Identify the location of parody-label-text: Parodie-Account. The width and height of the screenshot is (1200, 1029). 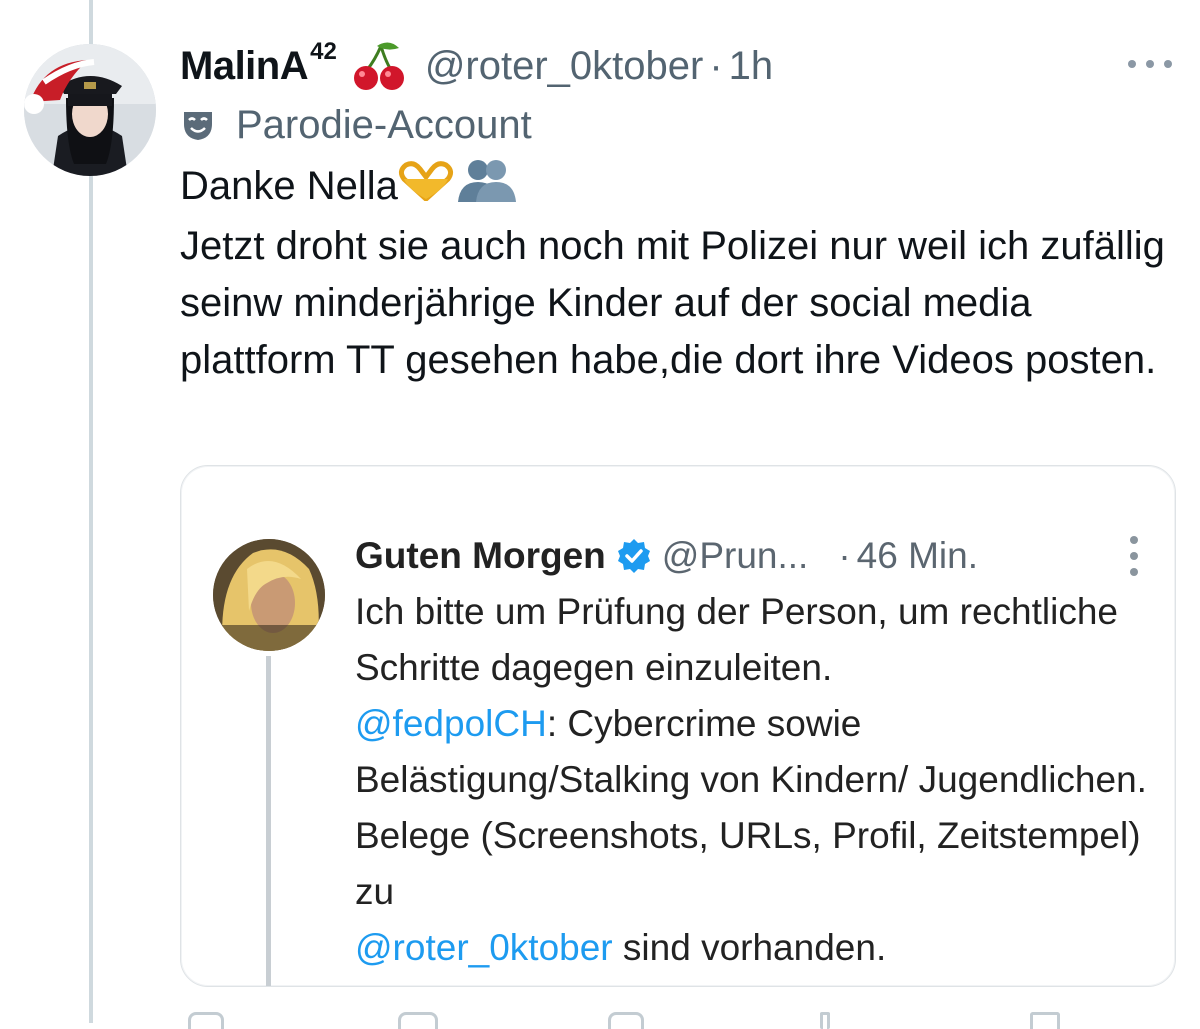
(384, 124).